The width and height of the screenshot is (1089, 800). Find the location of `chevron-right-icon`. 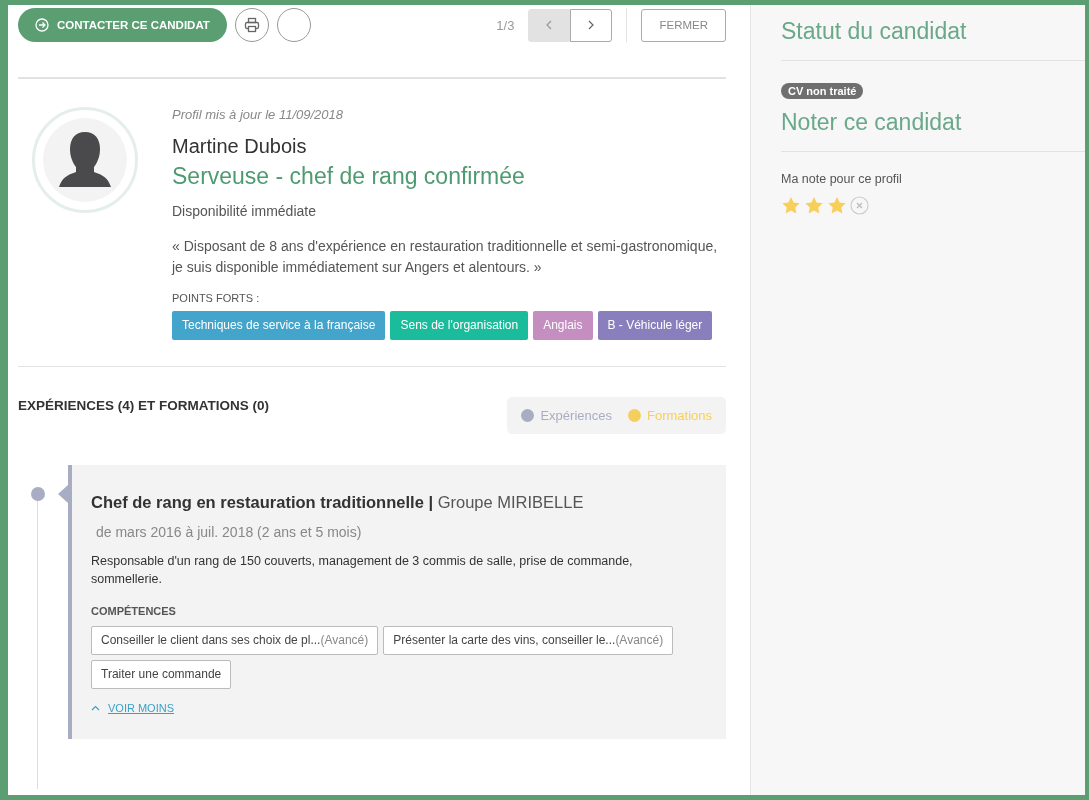

chevron-right-icon is located at coordinates (591, 25).